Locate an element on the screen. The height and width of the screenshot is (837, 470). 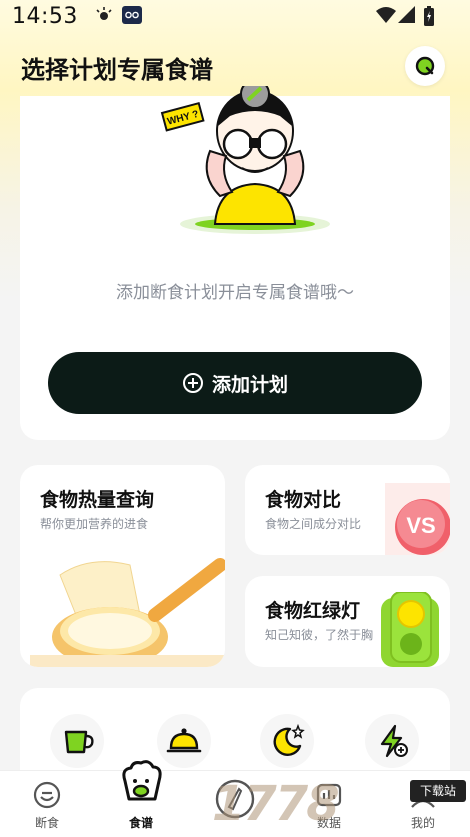
add-plan-button: 添加计划 is located at coordinates (235, 383).